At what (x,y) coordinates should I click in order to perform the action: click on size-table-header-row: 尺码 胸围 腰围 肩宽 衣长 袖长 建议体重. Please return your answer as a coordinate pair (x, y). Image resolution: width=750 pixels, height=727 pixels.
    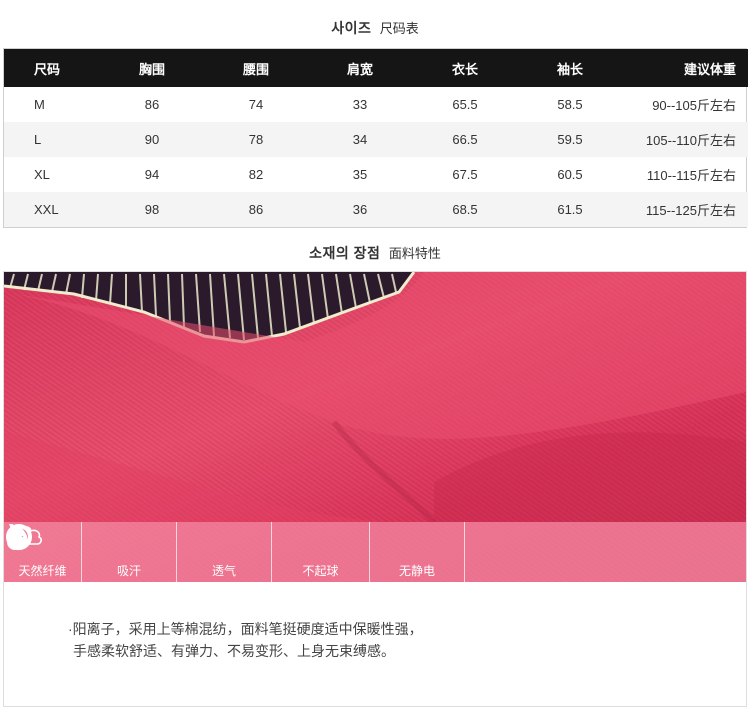
    Looking at the image, I should click on (376, 68).